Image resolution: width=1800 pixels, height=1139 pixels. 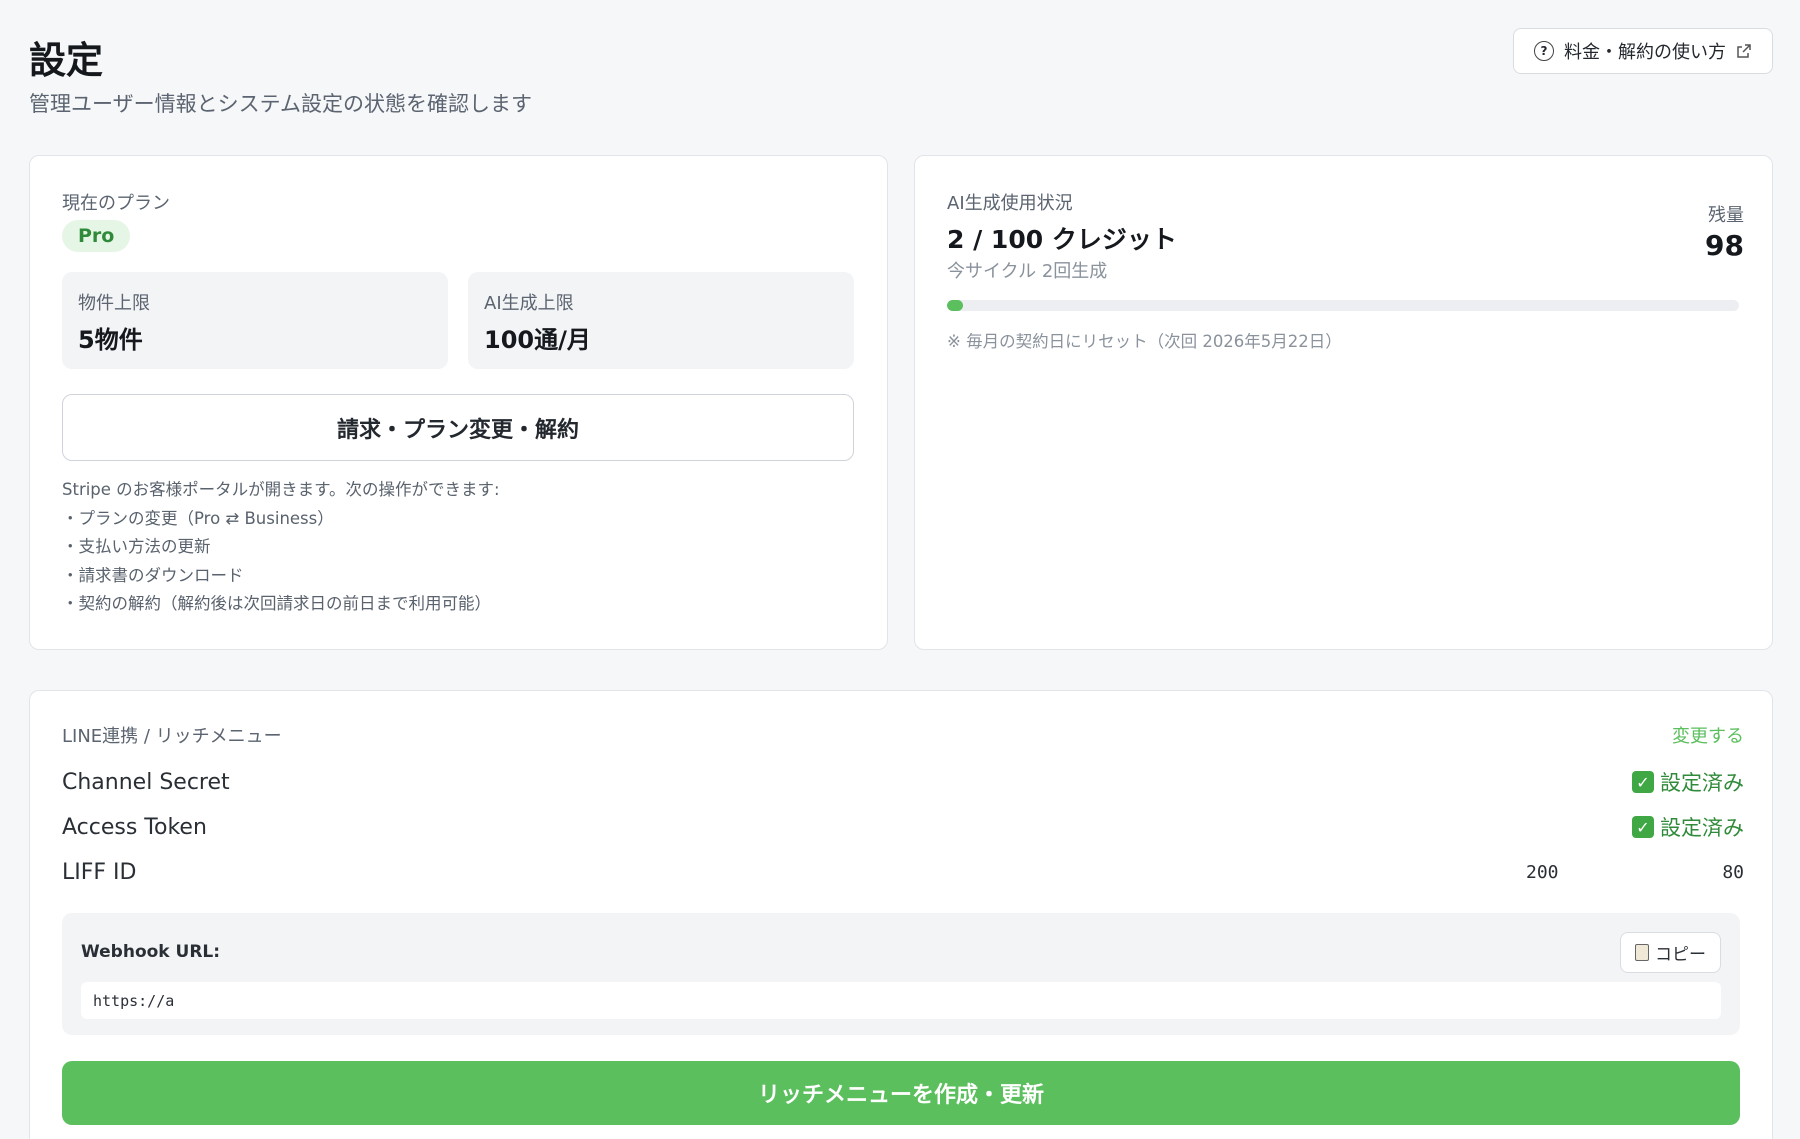 I want to click on ai-limit-value: 100通/月, so click(x=537, y=340).